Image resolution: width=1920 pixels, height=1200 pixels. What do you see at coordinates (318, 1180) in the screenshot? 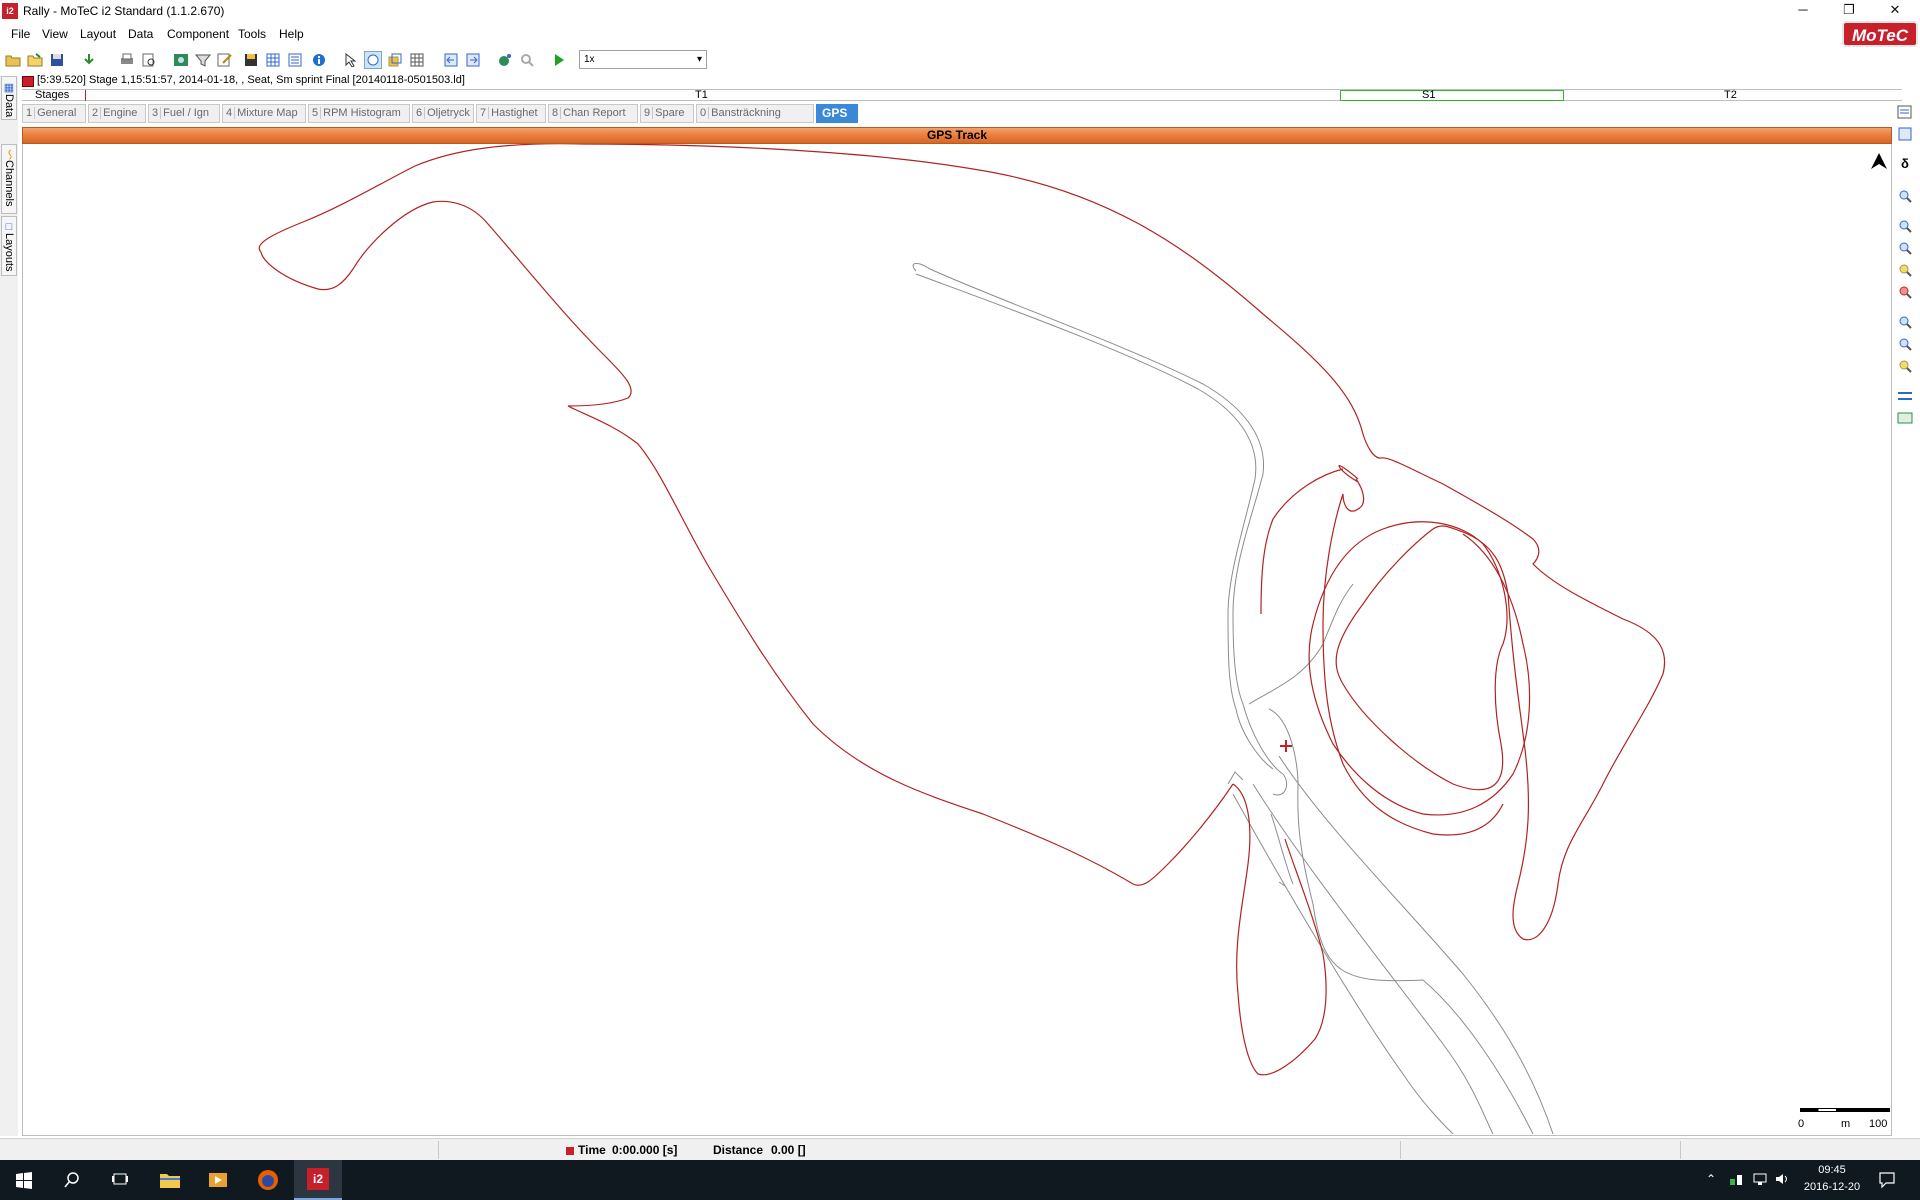
I see `motec-i2-taskbar-button: i2` at bounding box center [318, 1180].